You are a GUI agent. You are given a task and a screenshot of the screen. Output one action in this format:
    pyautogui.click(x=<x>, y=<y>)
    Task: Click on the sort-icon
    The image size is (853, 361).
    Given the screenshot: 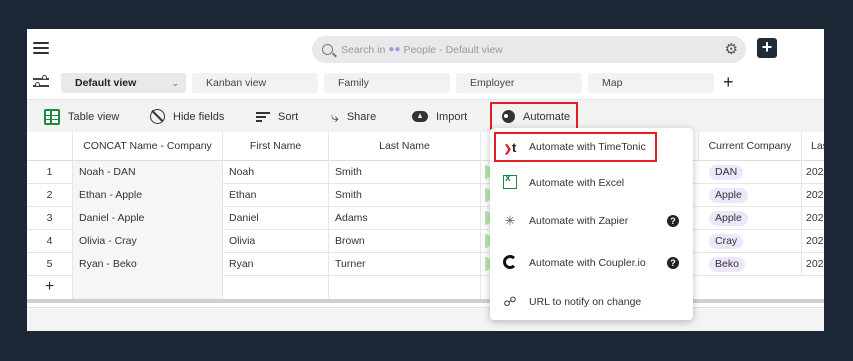 What is the action you would take?
    pyautogui.click(x=263, y=117)
    